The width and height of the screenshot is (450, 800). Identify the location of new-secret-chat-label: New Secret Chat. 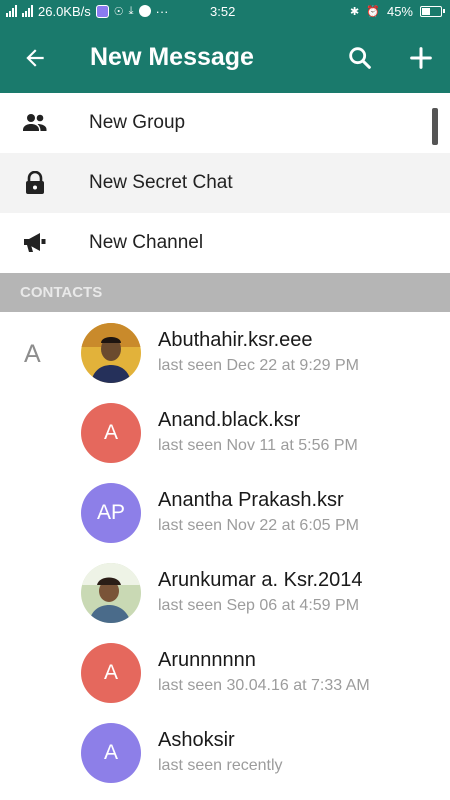
(161, 182).